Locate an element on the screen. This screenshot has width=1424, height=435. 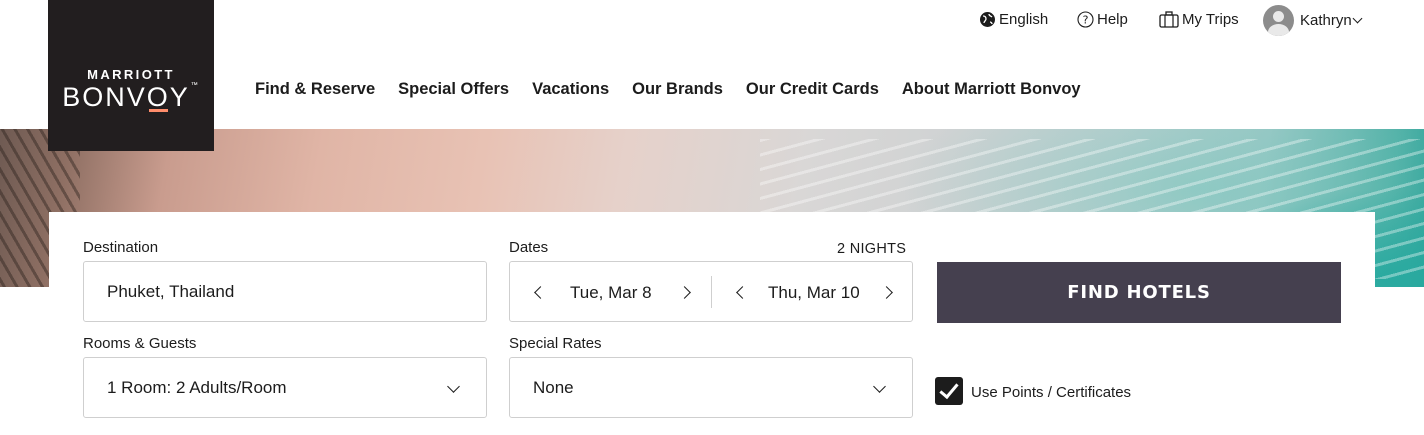
rooms-guests-value: 1 Room: 2 Adults/Room is located at coordinates (197, 387).